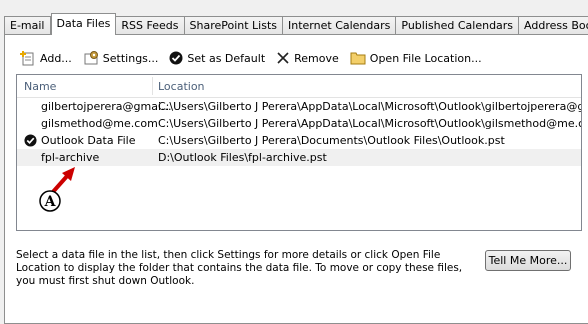 Image resolution: width=588 pixels, height=324 pixels. Describe the element at coordinates (27, 58) in the screenshot. I see `add-file-icon` at that location.